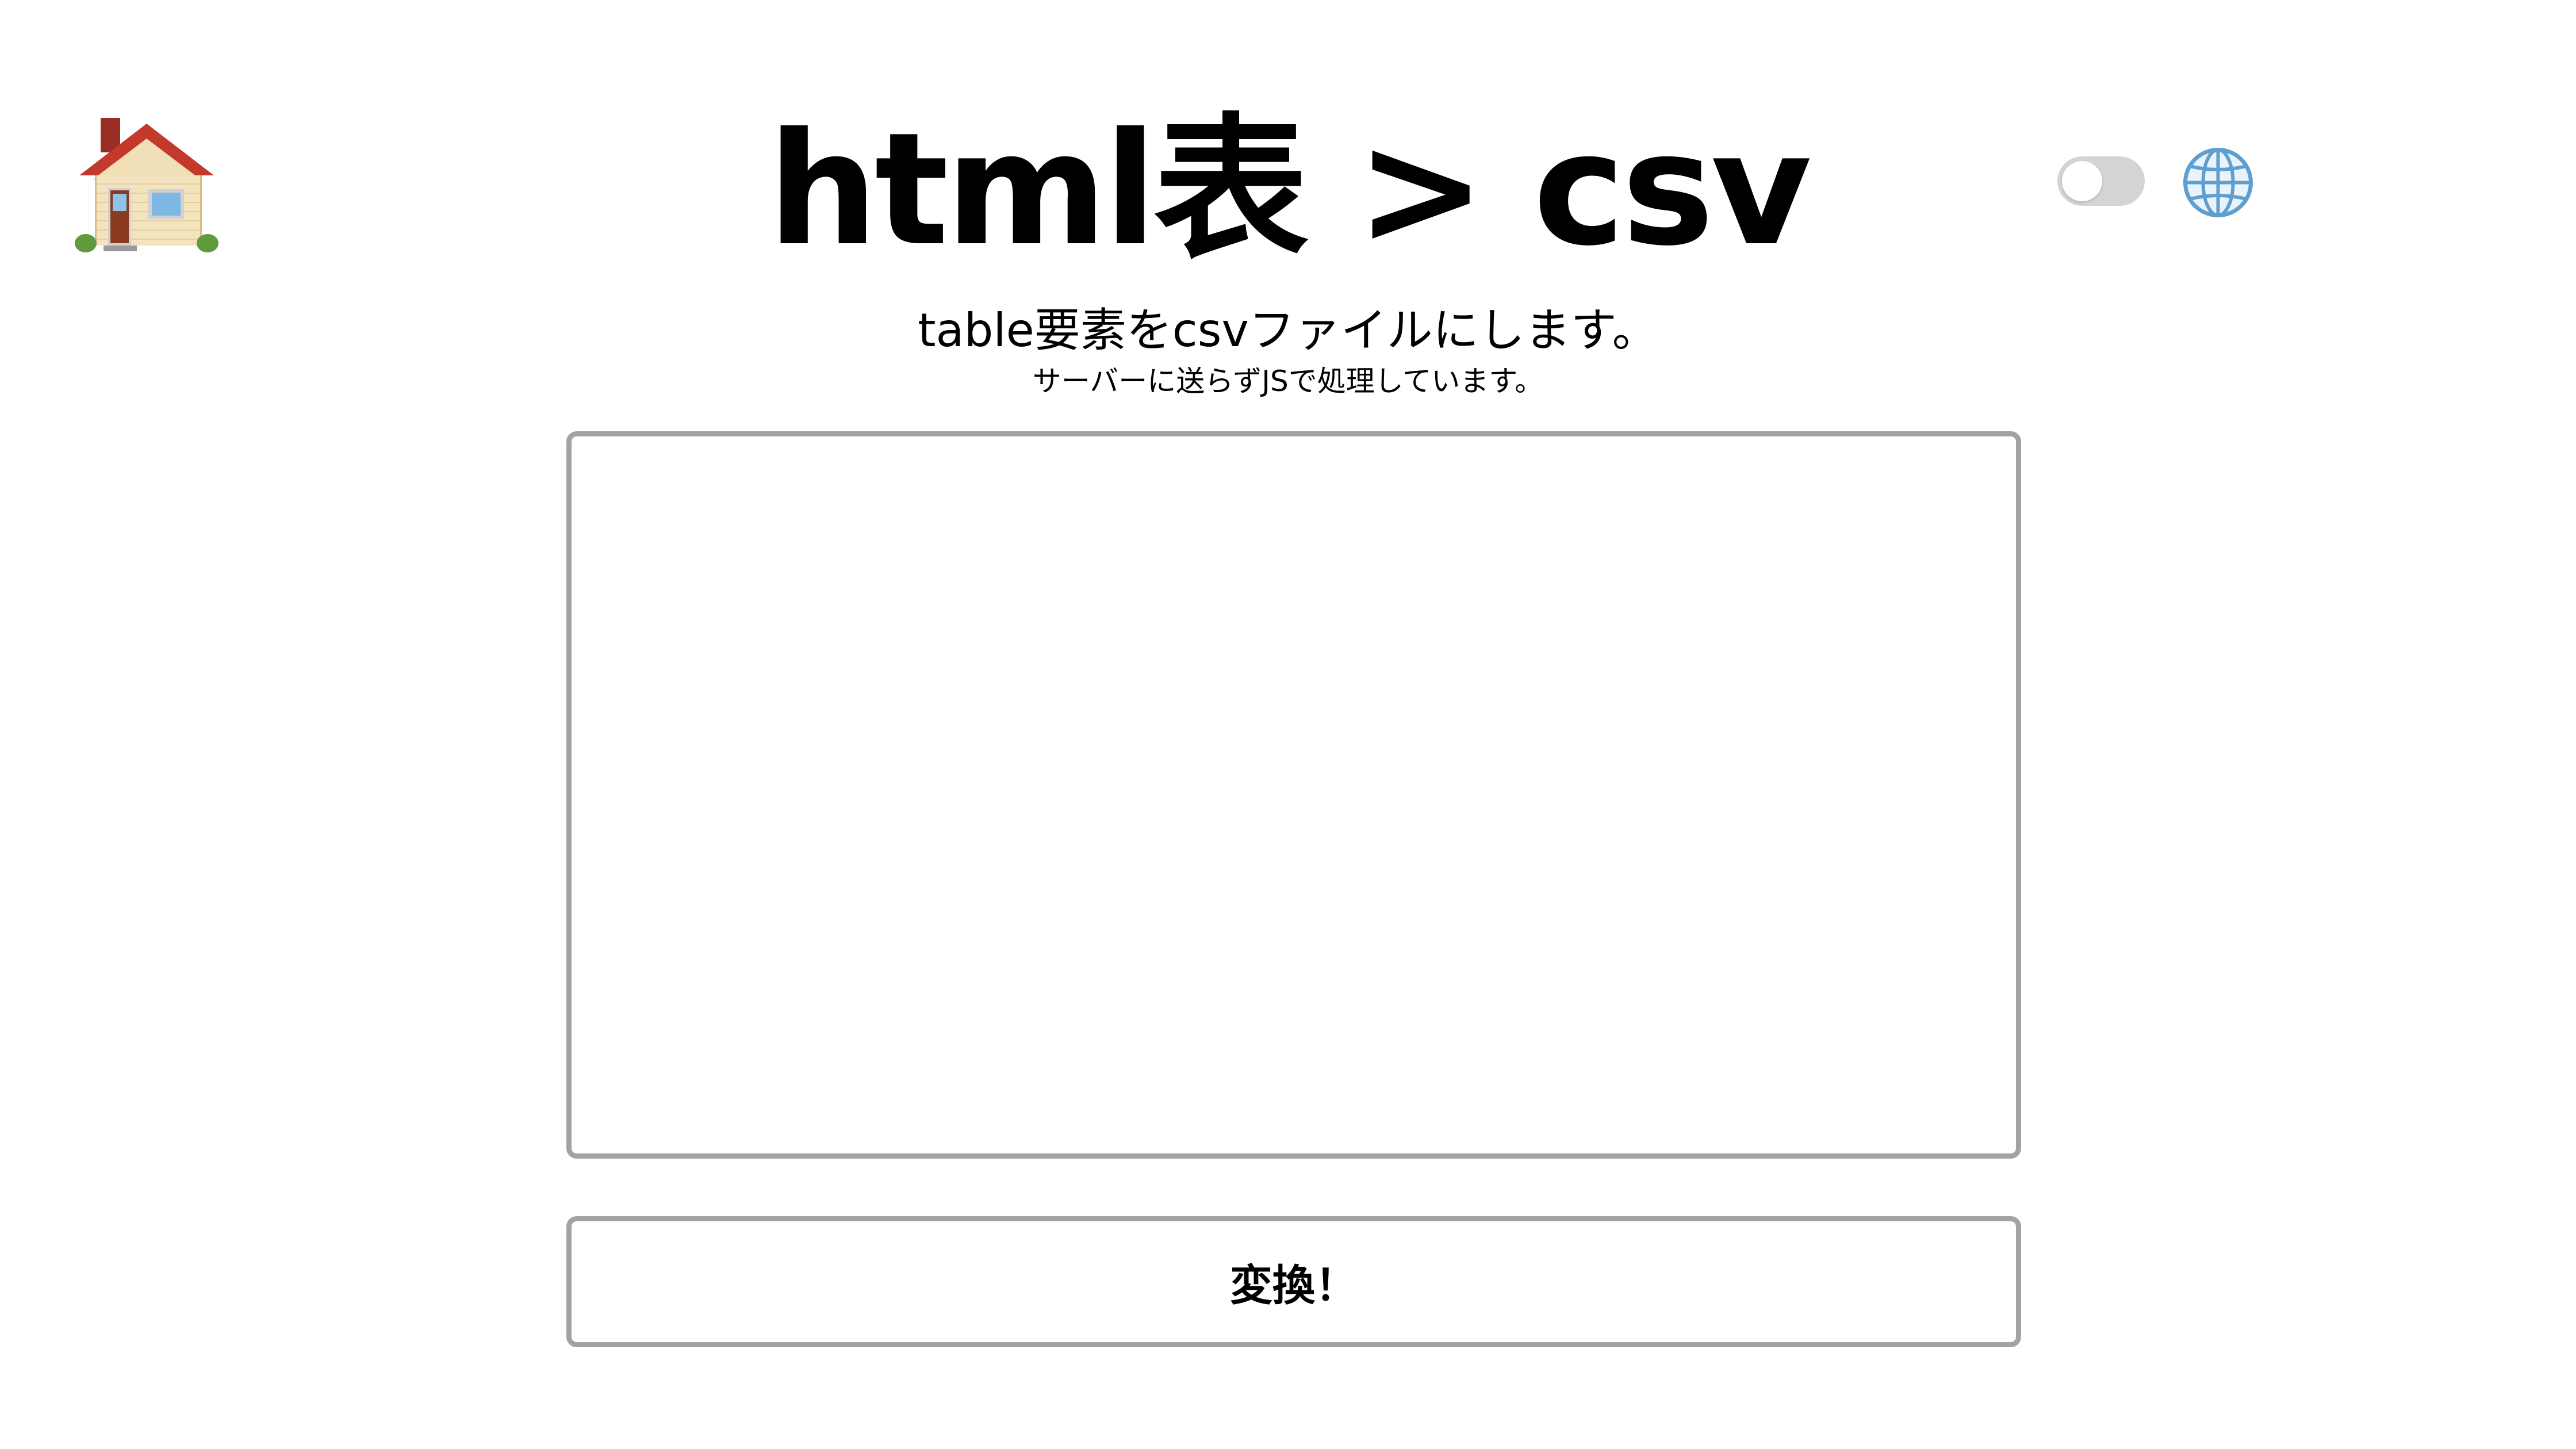 This screenshot has width=2576, height=1449. What do you see at coordinates (1288, 330) in the screenshot?
I see `page-subtitle: table要素をcsvファイルにします。` at bounding box center [1288, 330].